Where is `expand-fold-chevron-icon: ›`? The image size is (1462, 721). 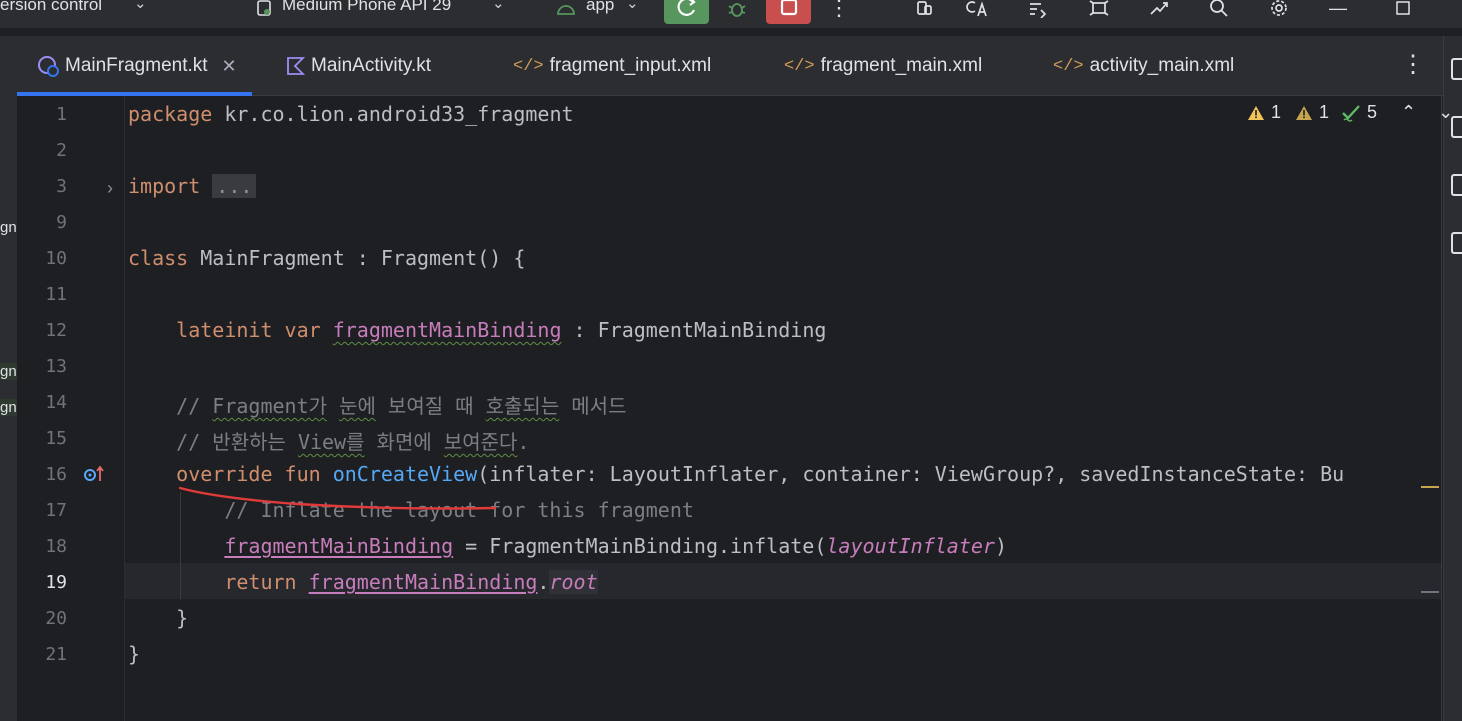 expand-fold-chevron-icon: › is located at coordinates (110, 188).